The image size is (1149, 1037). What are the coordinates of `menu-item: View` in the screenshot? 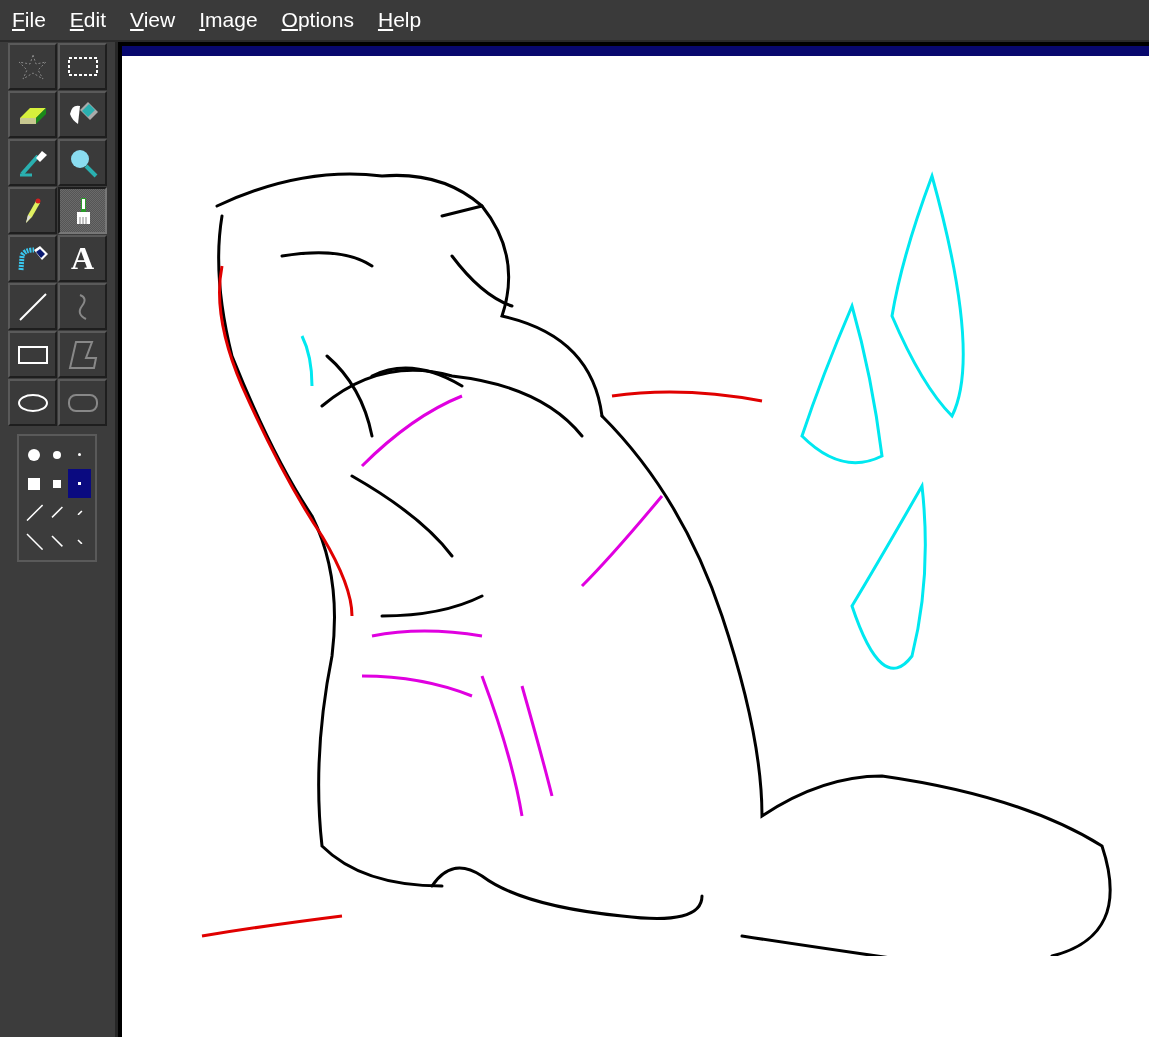 It's located at (153, 20).